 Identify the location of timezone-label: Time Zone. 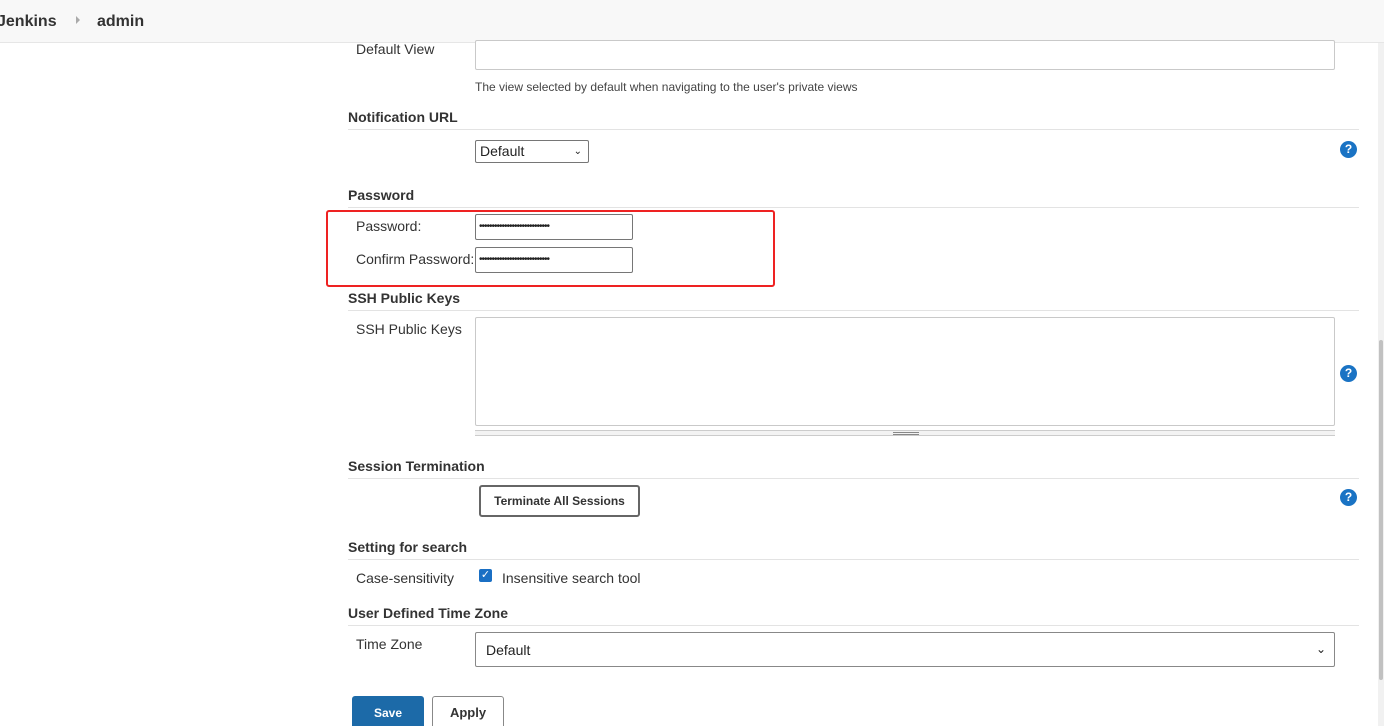
(389, 644).